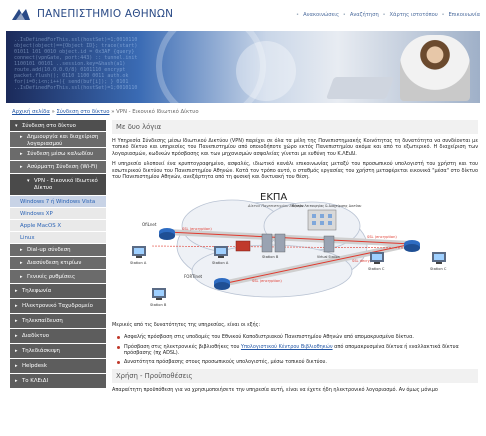 Image resolution: width=486 pixels, height=436 pixels. Describe the element at coordinates (327, 206) in the screenshot. I see `diagram-kentro-label: Κέντρο Λειτουργίας & Διαχείρισης Δικτύου` at that location.